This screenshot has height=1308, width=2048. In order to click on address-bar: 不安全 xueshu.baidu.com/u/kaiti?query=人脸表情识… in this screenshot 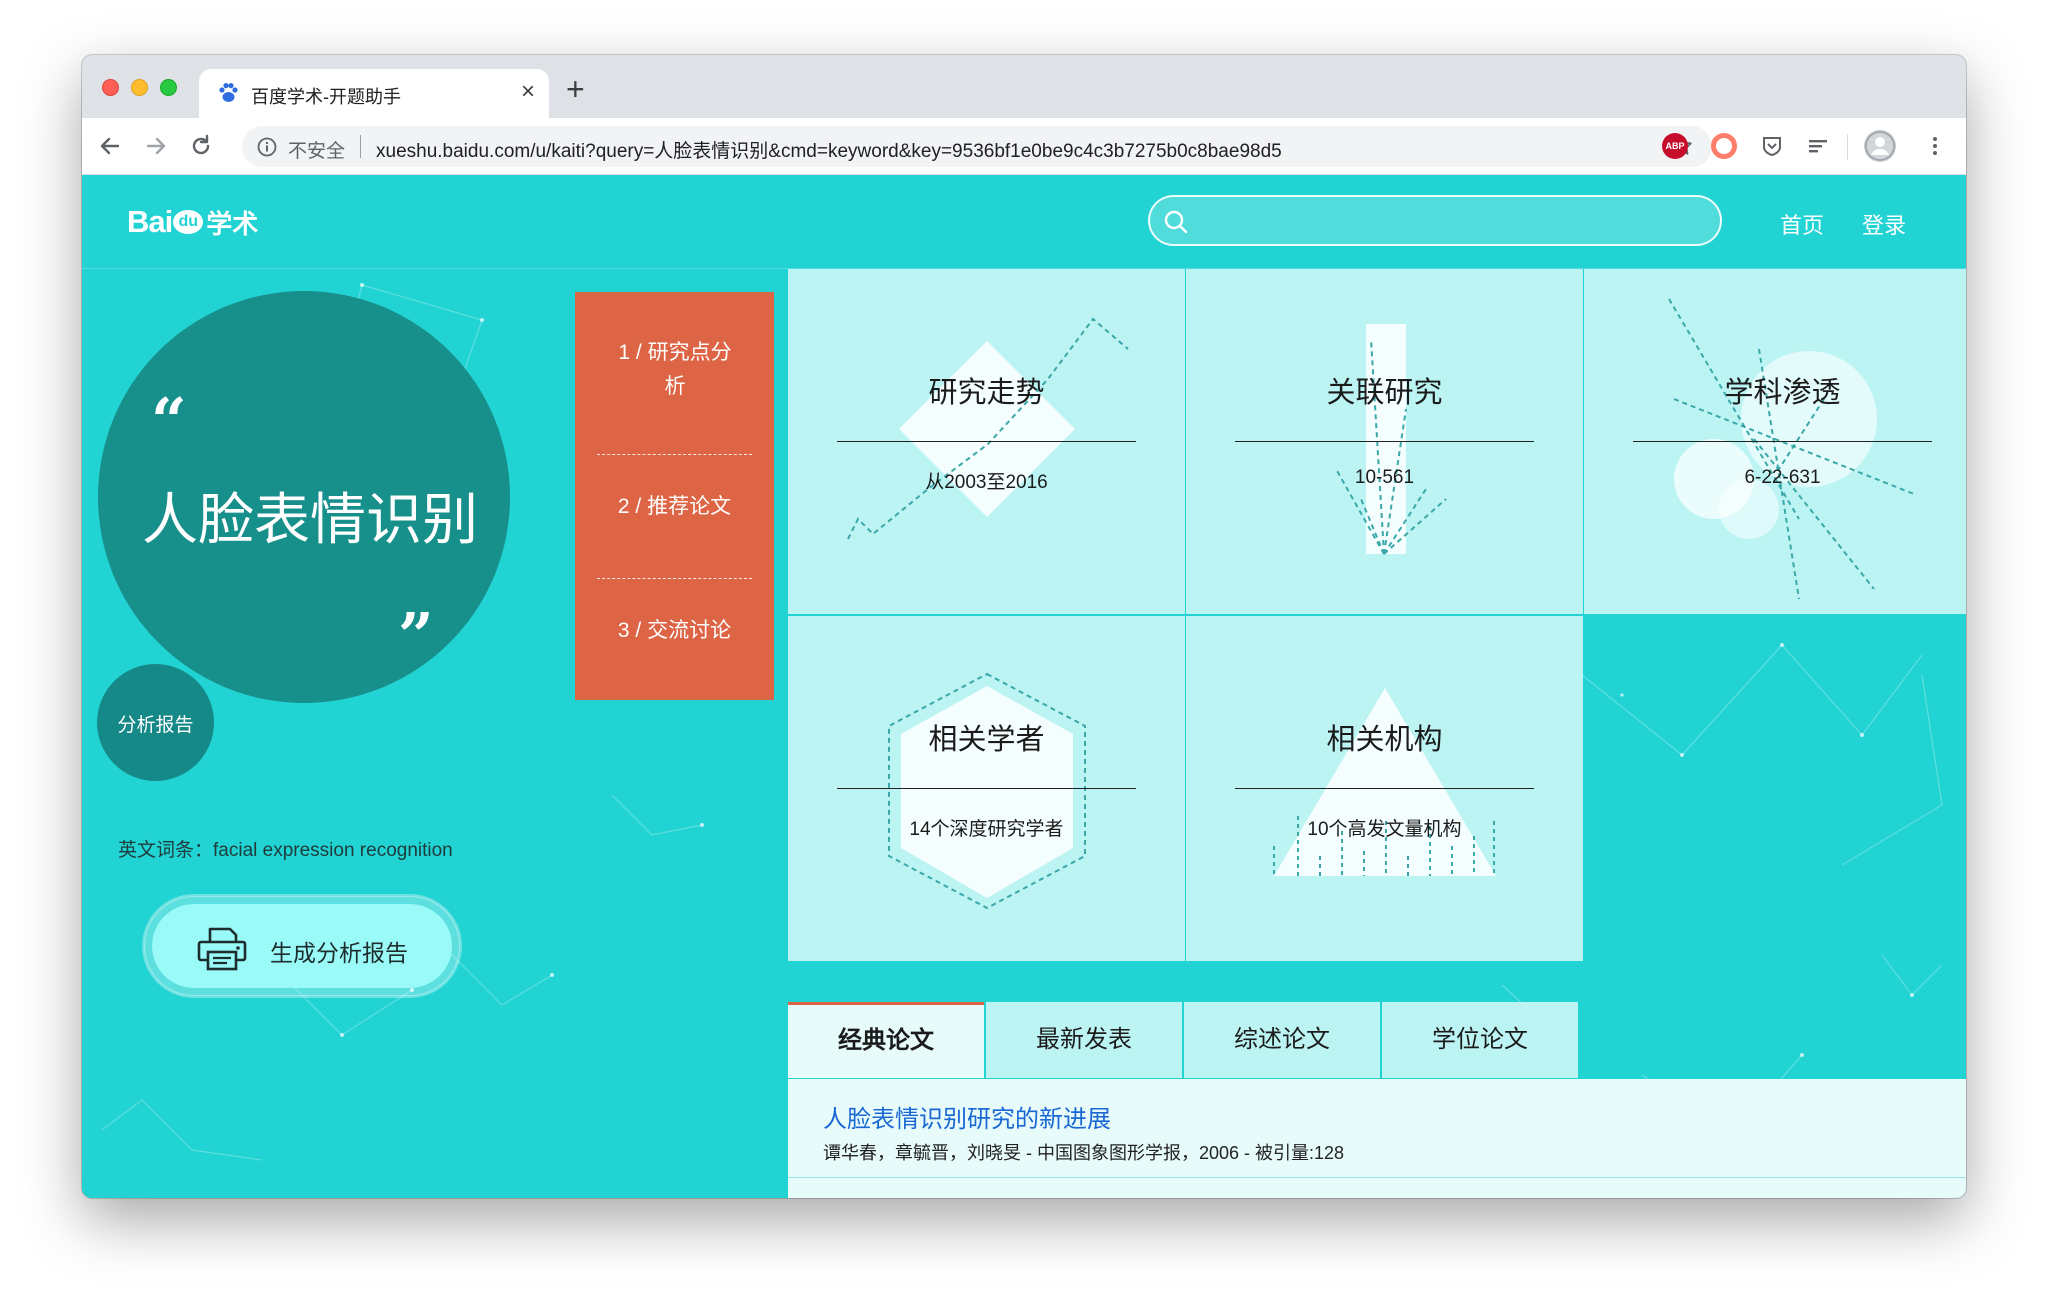, I will do `click(977, 146)`.